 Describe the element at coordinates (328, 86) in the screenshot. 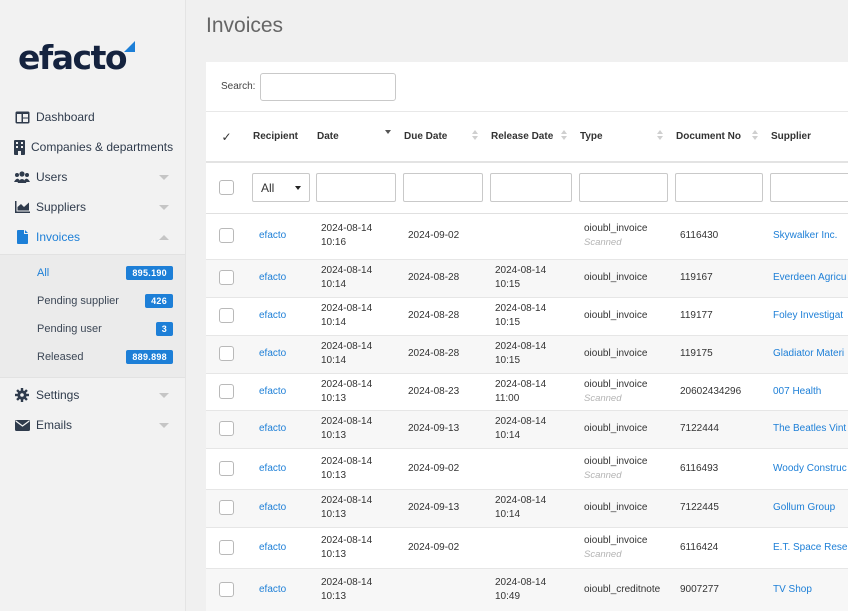

I see `search-input` at that location.